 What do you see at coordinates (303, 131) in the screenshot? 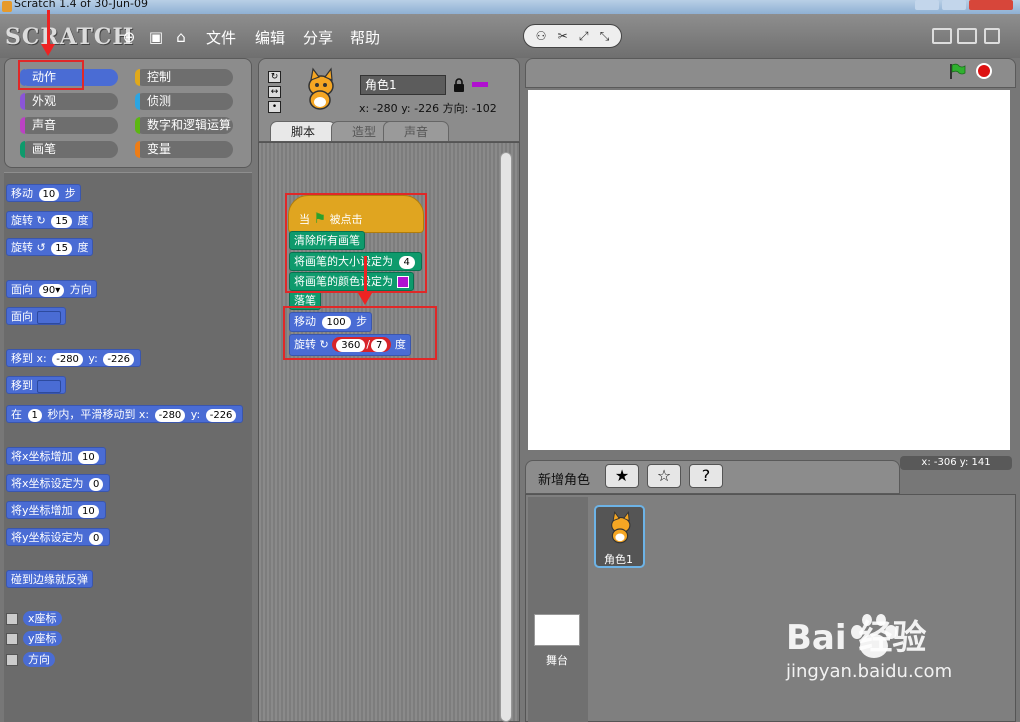
I see `tab-scripts: 脚本` at bounding box center [303, 131].